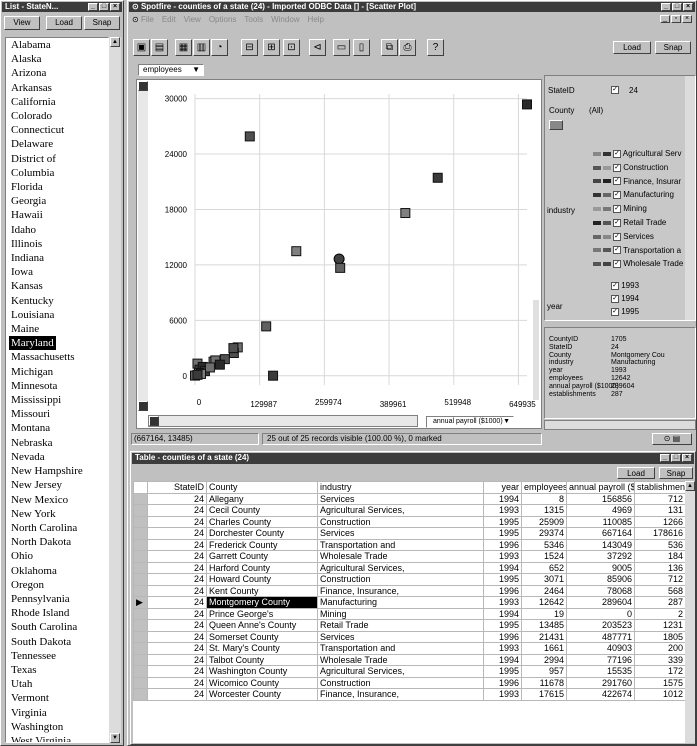 This screenshot has width=697, height=746. Describe the element at coordinates (544, 648) in the screenshot. I see `table-cell: 1661` at that location.